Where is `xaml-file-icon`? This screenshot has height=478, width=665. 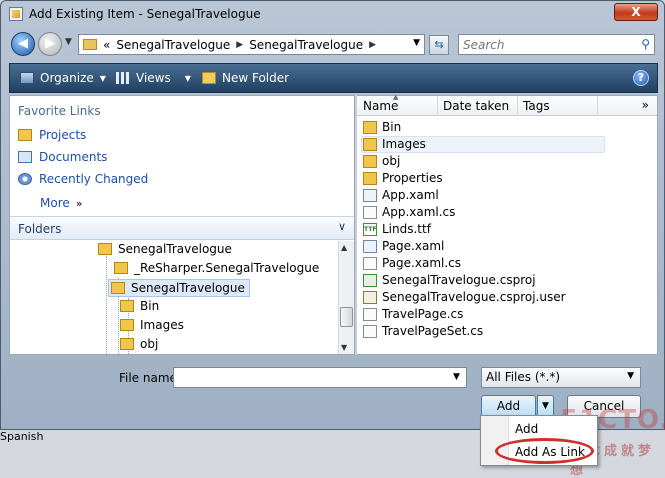
xaml-file-icon is located at coordinates (370, 246).